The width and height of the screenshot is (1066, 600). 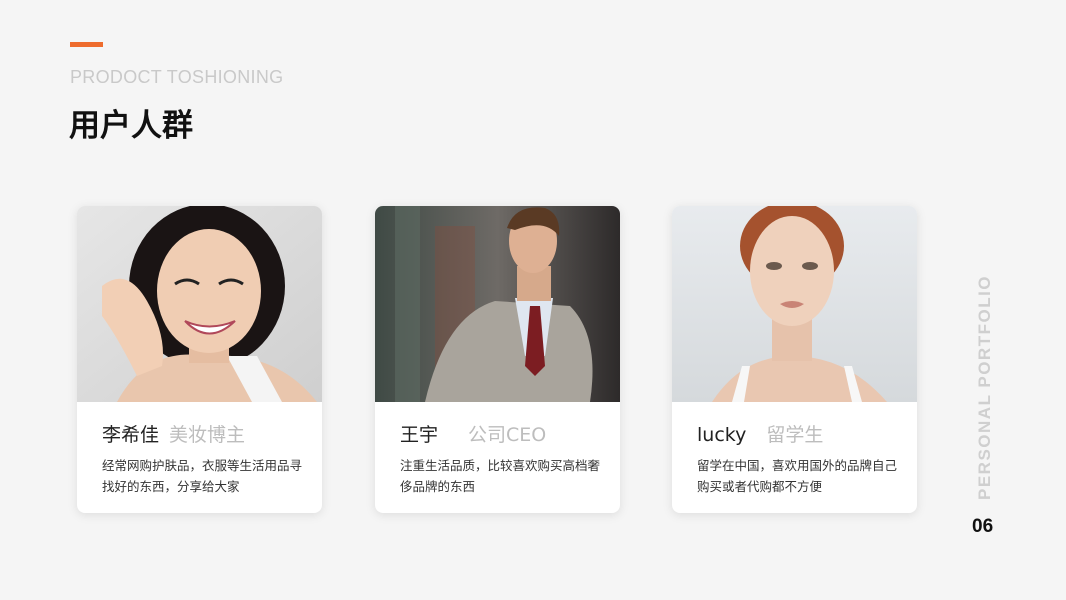 I want to click on user-name-row-2: 王宇 公司CEO, so click(x=473, y=433).